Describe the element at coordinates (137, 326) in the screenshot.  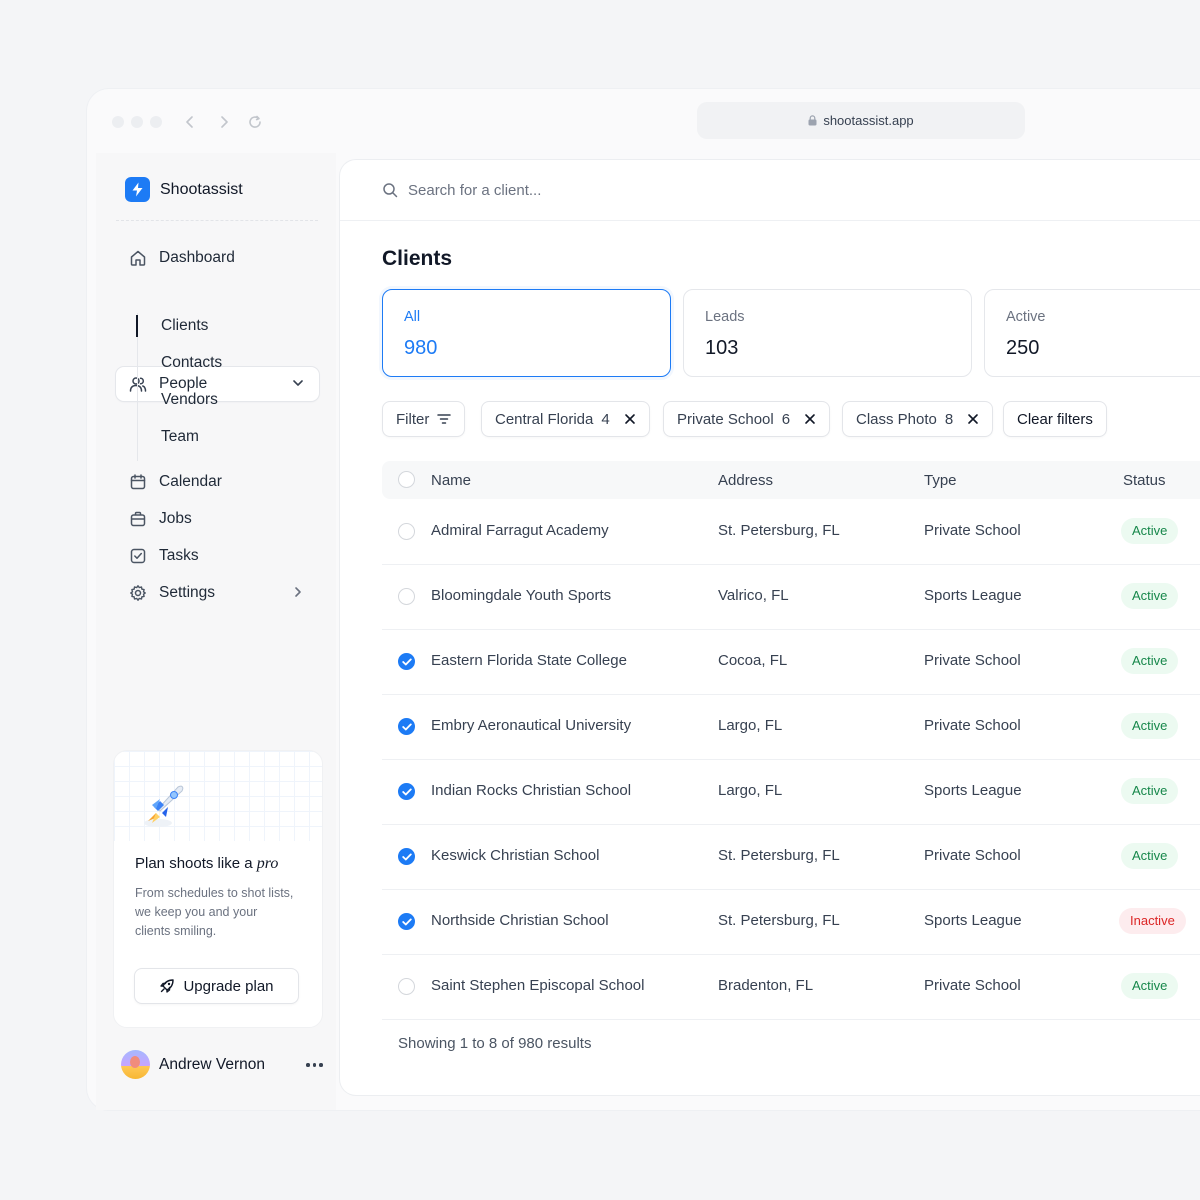
I see `submenu-active-indicator` at that location.